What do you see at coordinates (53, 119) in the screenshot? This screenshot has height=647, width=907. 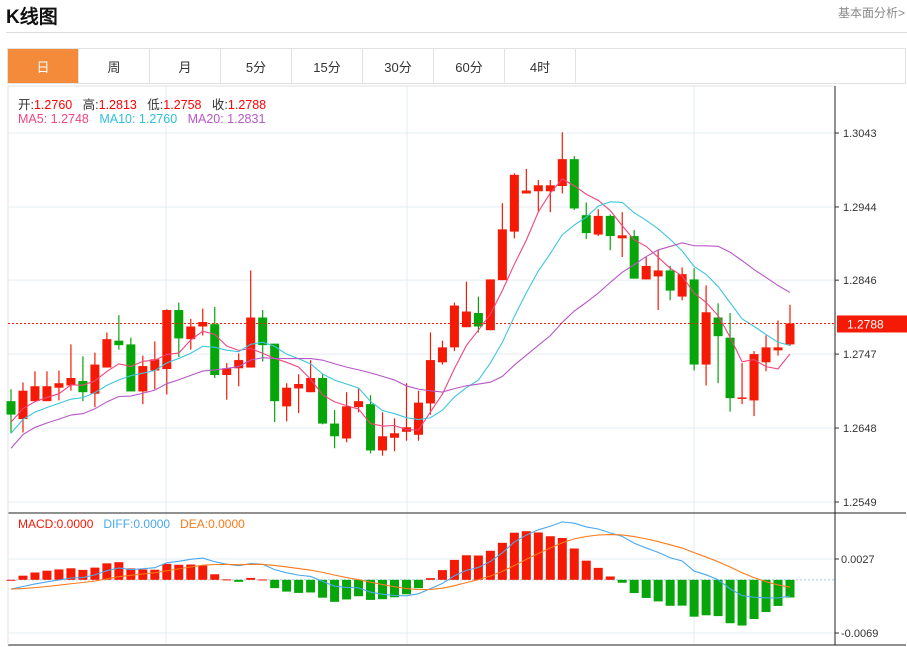 I see `ma5-legend: MA5: 1.2748` at bounding box center [53, 119].